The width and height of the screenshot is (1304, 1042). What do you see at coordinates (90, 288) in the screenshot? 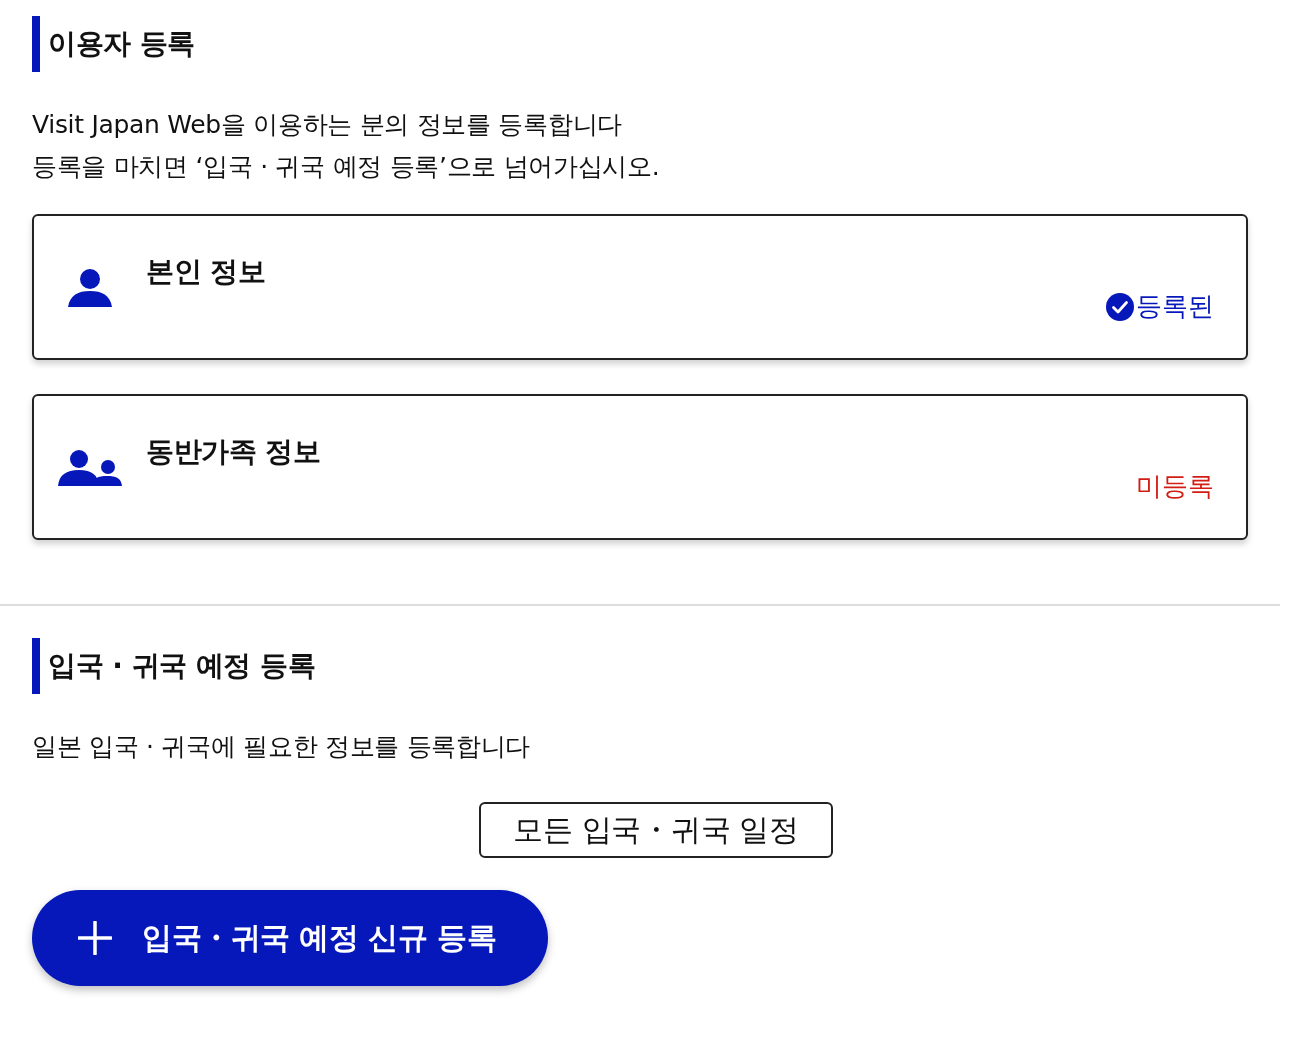
I see `person-icon` at bounding box center [90, 288].